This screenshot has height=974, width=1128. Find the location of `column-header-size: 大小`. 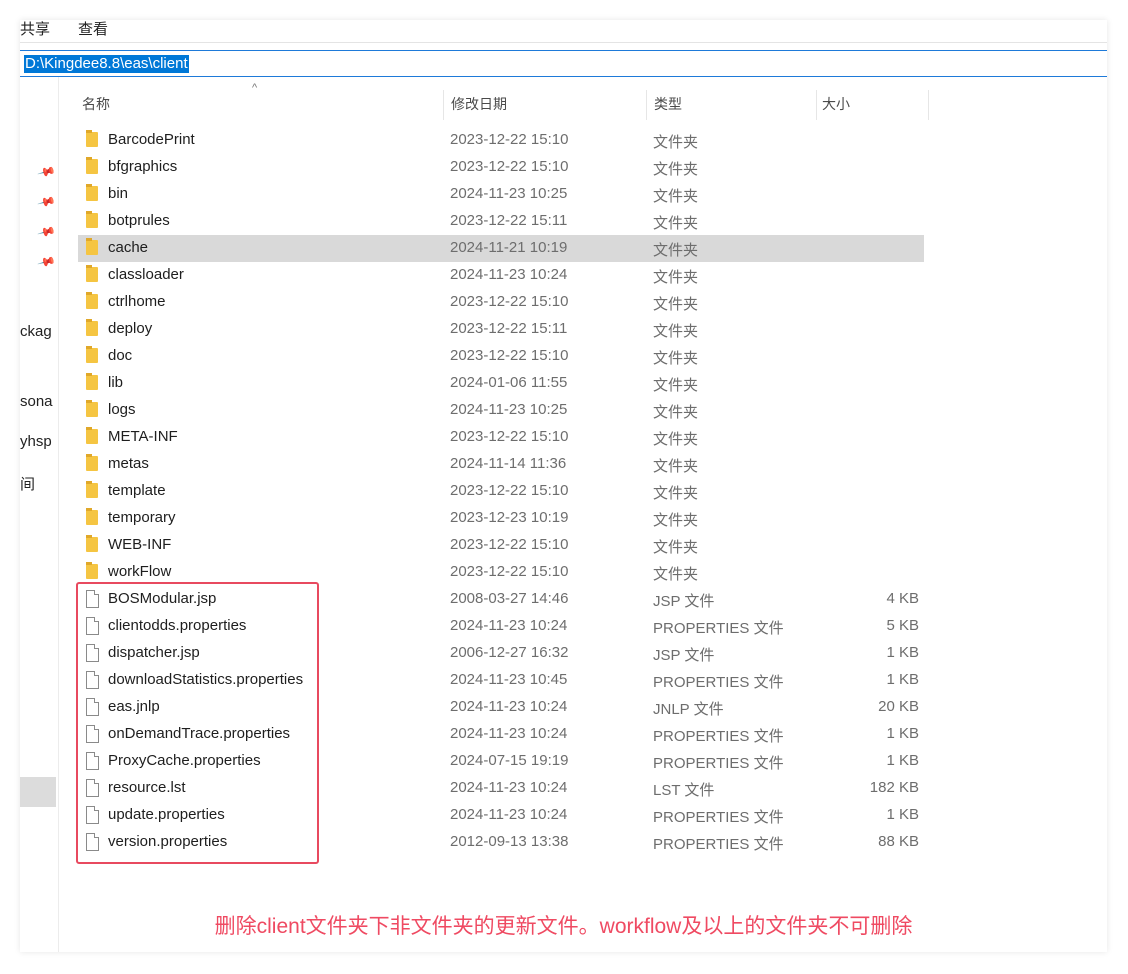

column-header-size: 大小 is located at coordinates (836, 104).